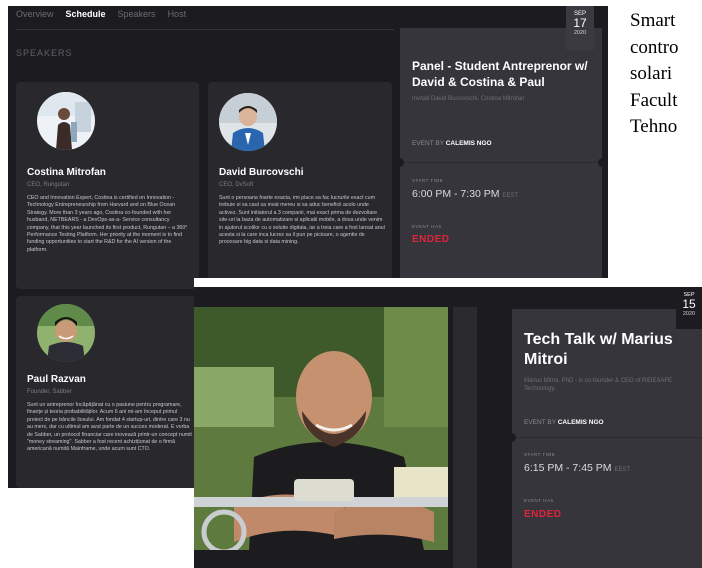 The width and height of the screenshot is (702, 568). What do you see at coordinates (654, 73) in the screenshot?
I see `document-text-fragment: Smart contro solari Facult Tehno` at bounding box center [654, 73].